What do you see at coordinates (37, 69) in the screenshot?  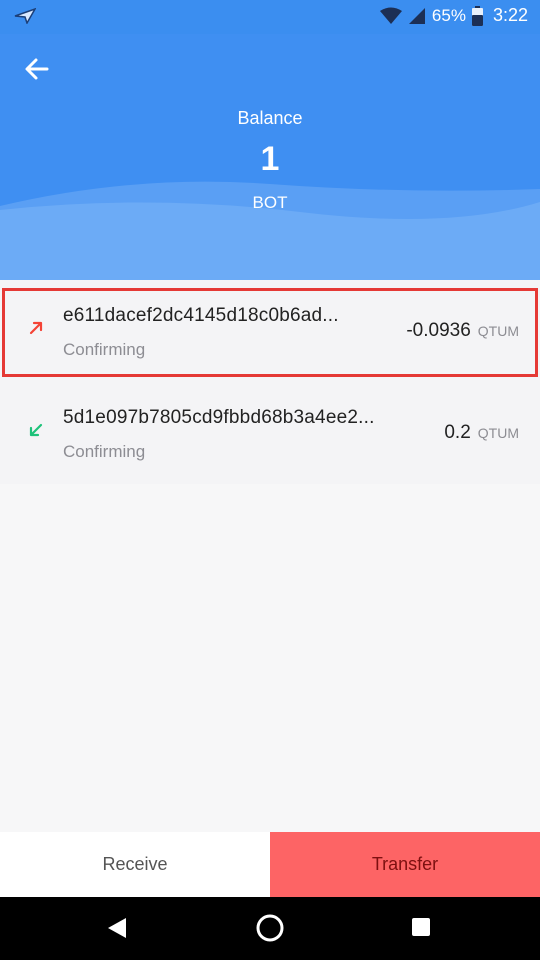 I see `back-arrow-icon` at bounding box center [37, 69].